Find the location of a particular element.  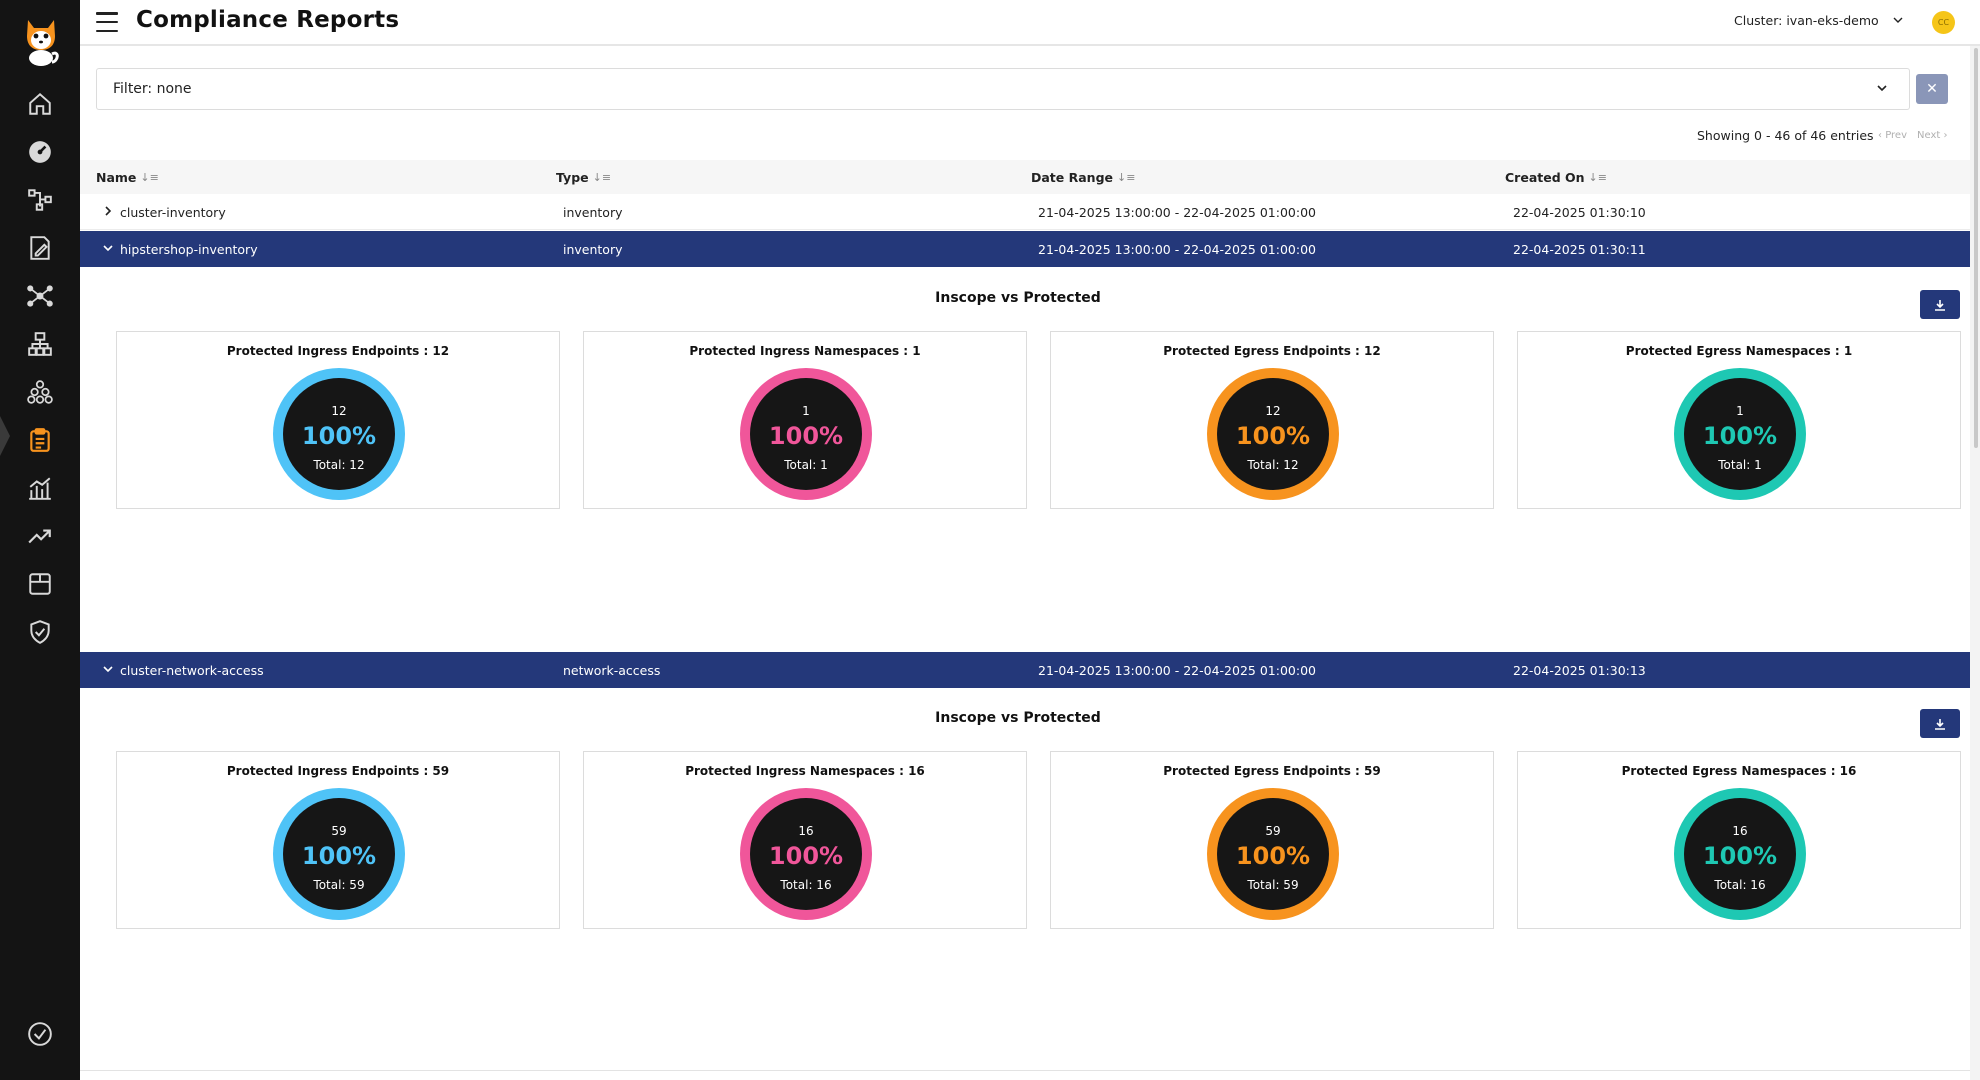

sidebar-item-policies is located at coordinates (40, 248).